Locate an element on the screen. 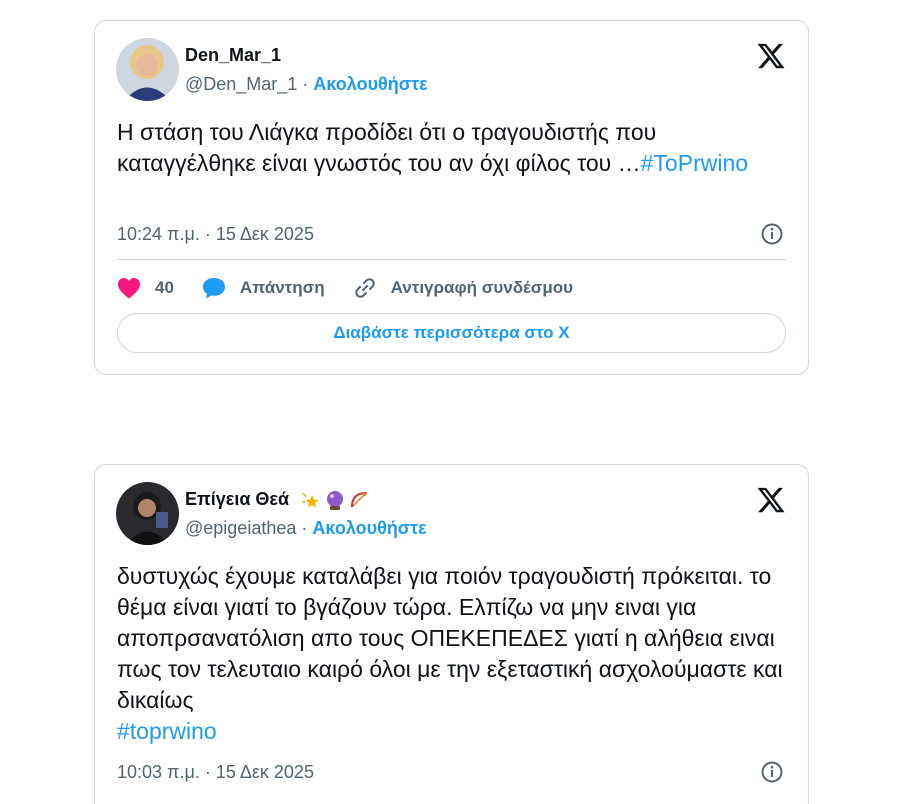 The width and height of the screenshot is (900, 804). bow-and-arrow-icon is located at coordinates (359, 500).